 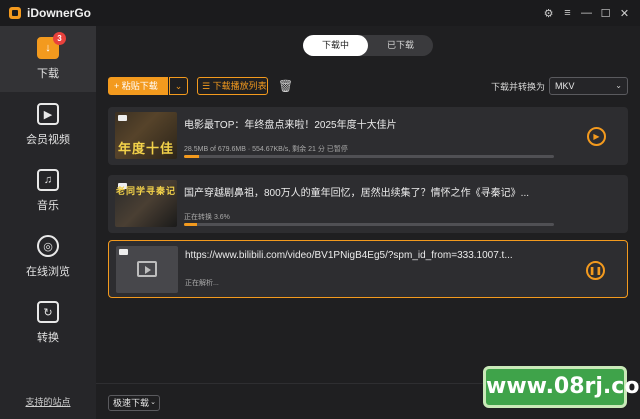 What do you see at coordinates (48, 180) in the screenshot?
I see `music-icon: ♫` at bounding box center [48, 180].